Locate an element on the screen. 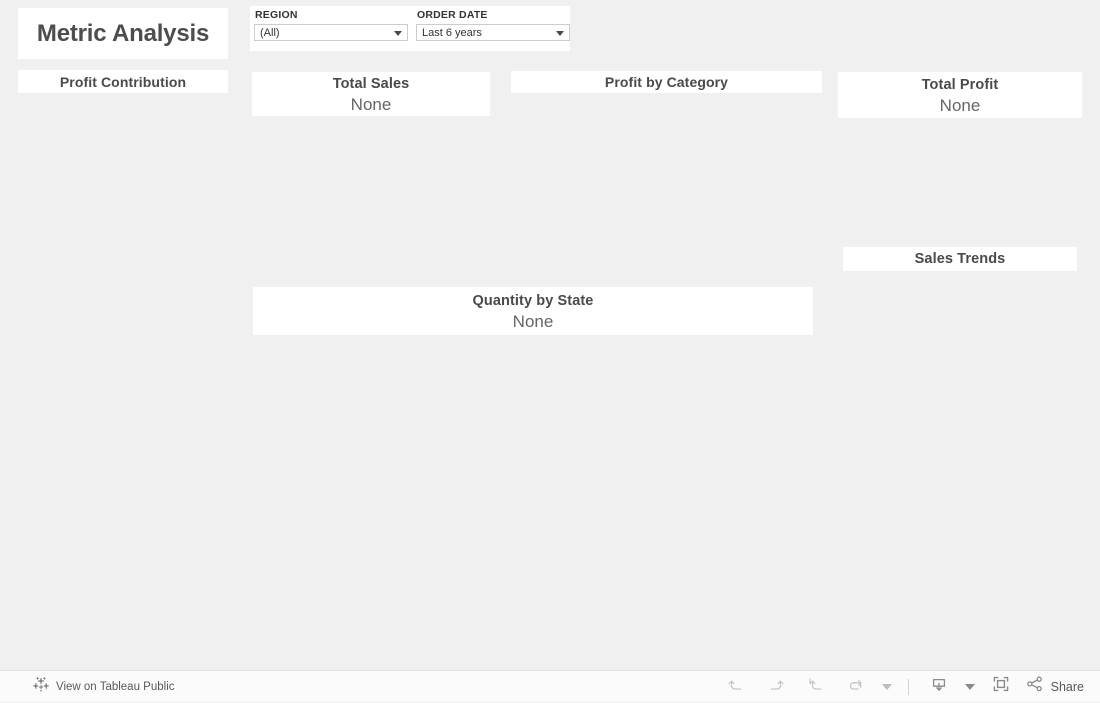  filter-order-date-label: ORDER DATE is located at coordinates (452, 15).